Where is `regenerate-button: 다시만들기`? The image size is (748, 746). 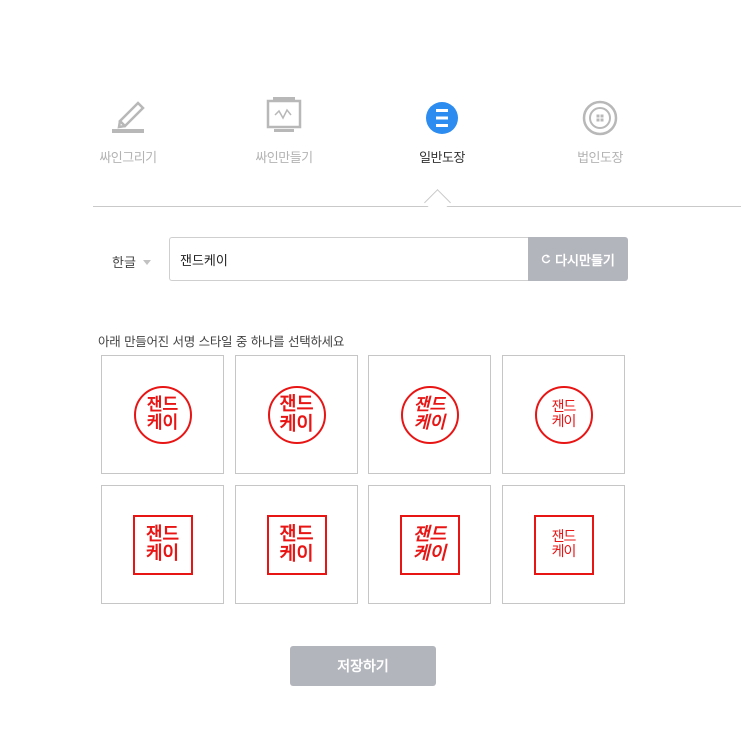
regenerate-button: 다시만들기 is located at coordinates (578, 259).